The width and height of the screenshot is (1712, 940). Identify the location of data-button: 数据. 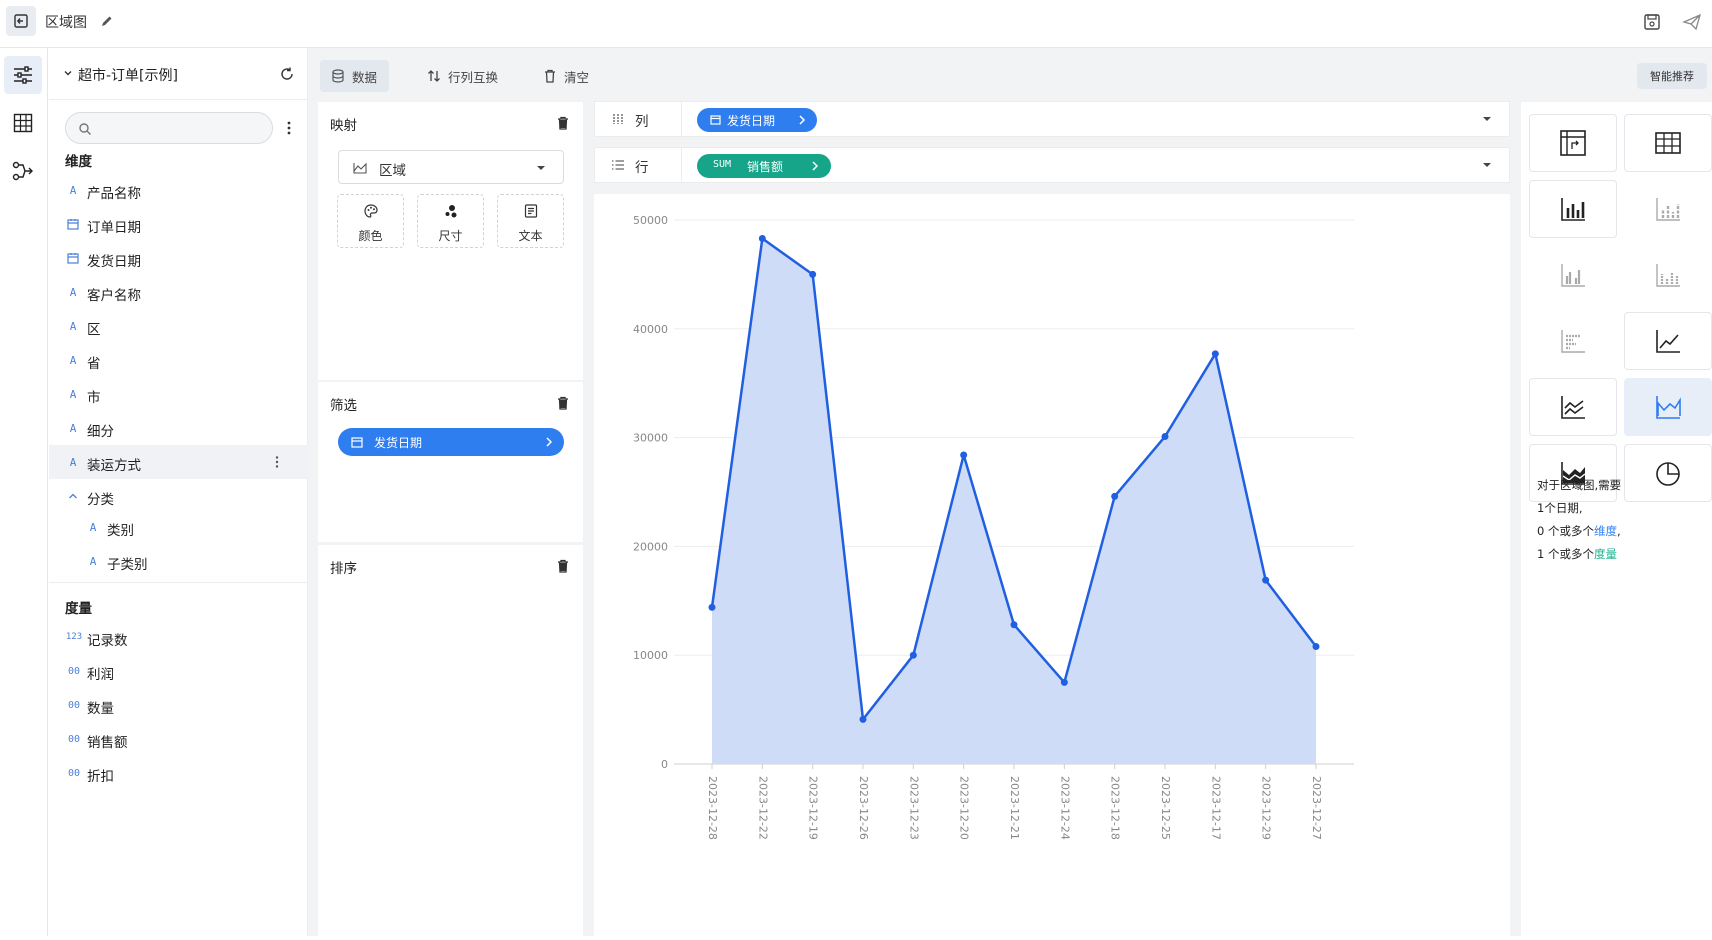
(355, 76).